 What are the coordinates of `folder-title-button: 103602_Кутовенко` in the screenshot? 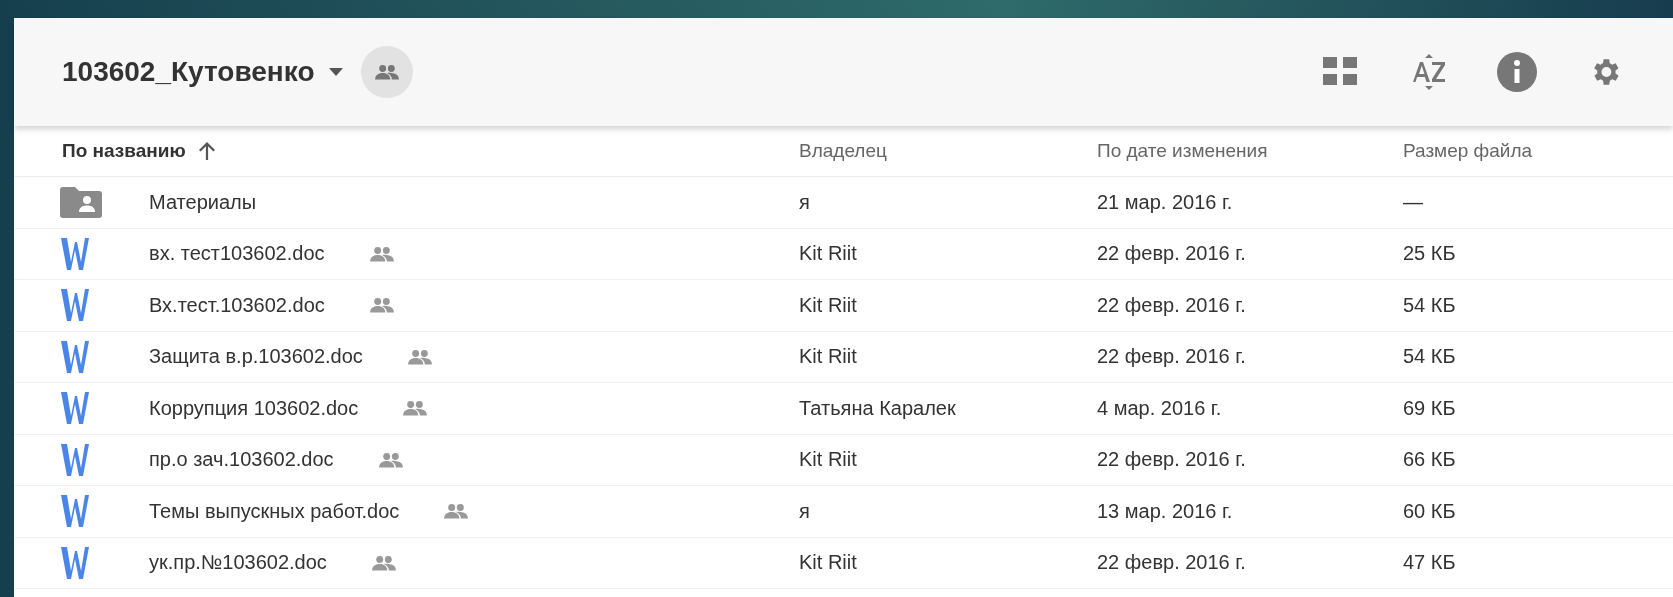 It's located at (202, 72).